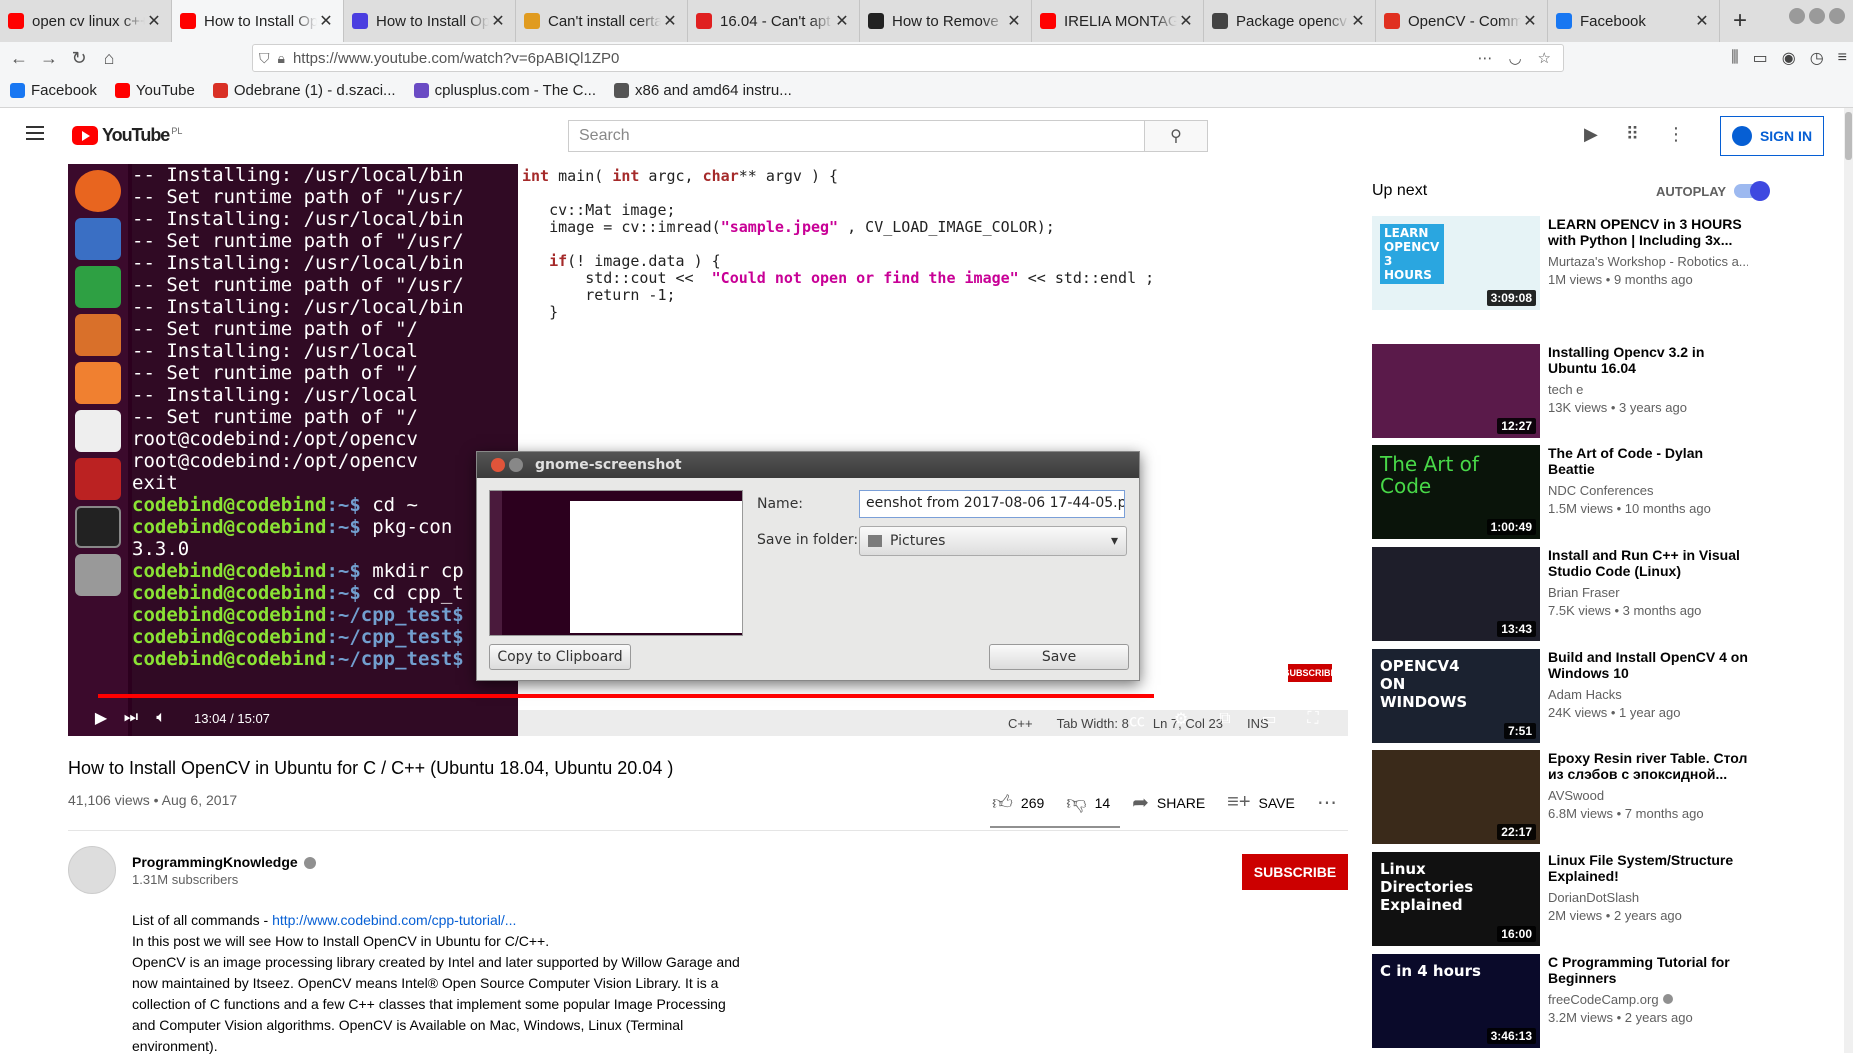 This screenshot has height=1057, width=1853. I want to click on channel-name: NDC Conferences, so click(1648, 490).